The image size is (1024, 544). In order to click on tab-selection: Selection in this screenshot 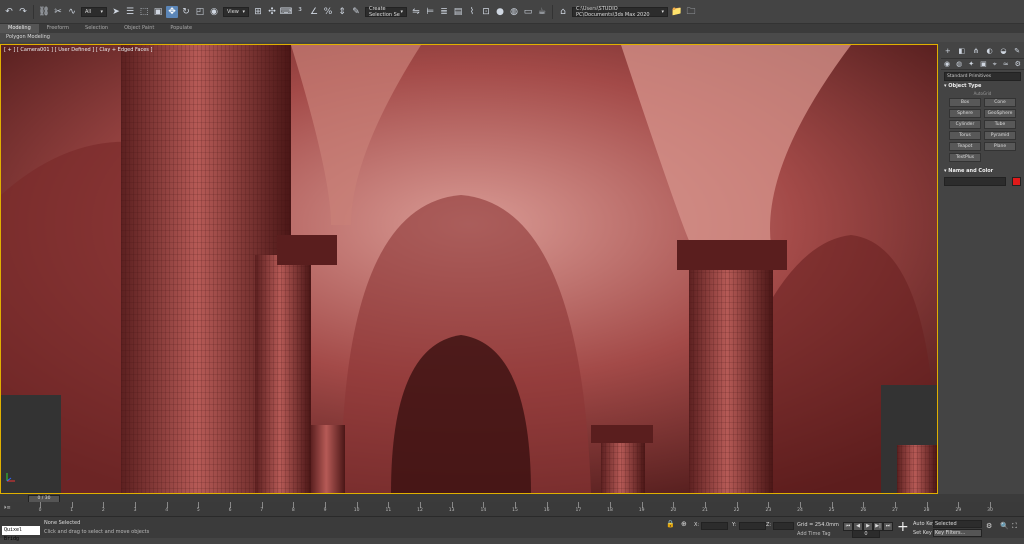, I will do `click(96, 28)`.